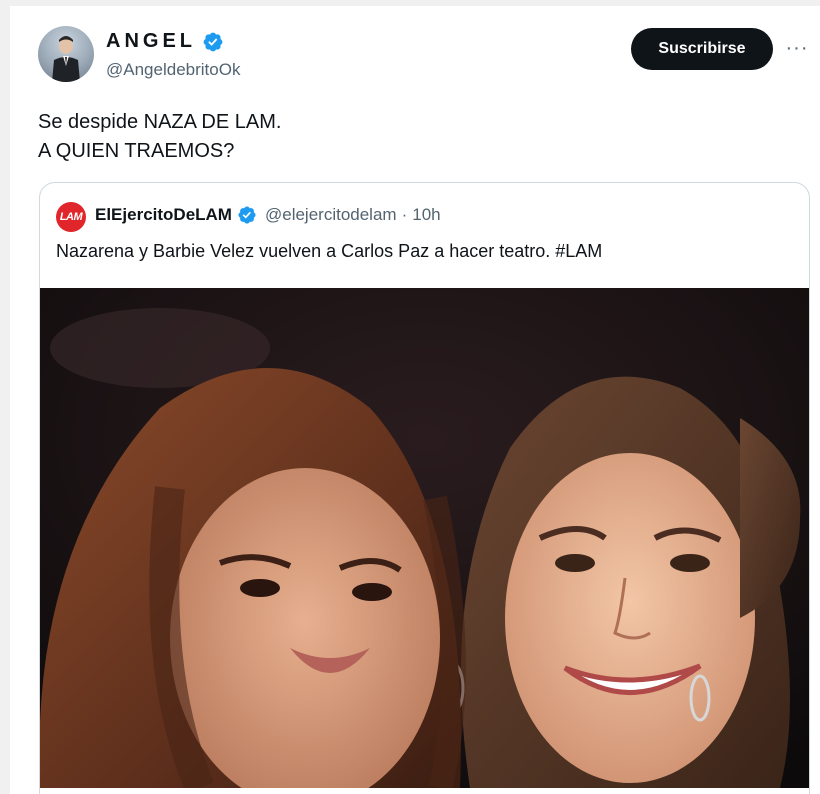  Describe the element at coordinates (66, 54) in the screenshot. I see `author-avatar` at that location.